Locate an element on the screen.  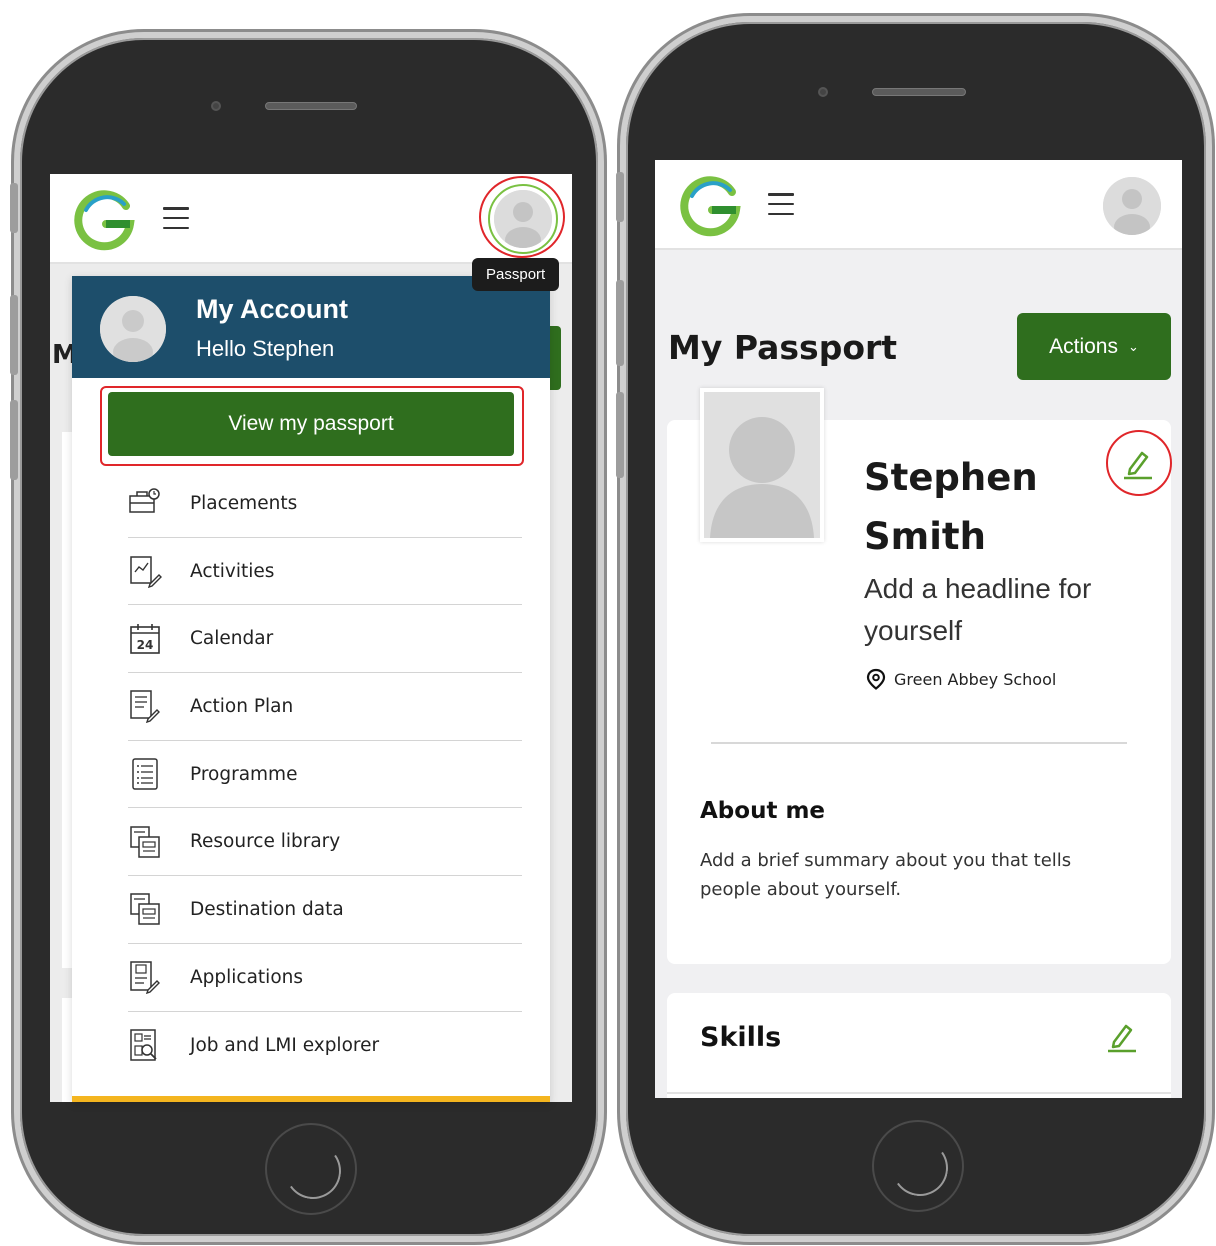
menu-label: Action Plan is located at coordinates (242, 706).